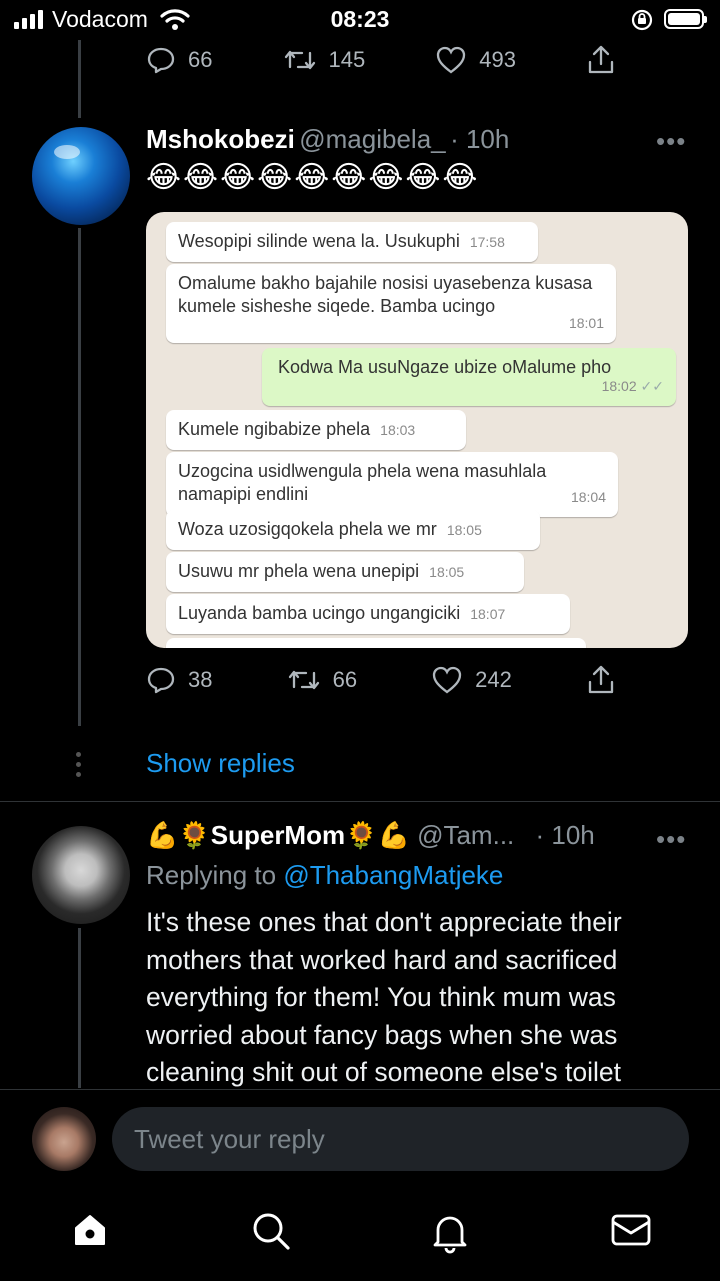  What do you see at coordinates (372, 139) in the screenshot?
I see `handle: @magibela_` at bounding box center [372, 139].